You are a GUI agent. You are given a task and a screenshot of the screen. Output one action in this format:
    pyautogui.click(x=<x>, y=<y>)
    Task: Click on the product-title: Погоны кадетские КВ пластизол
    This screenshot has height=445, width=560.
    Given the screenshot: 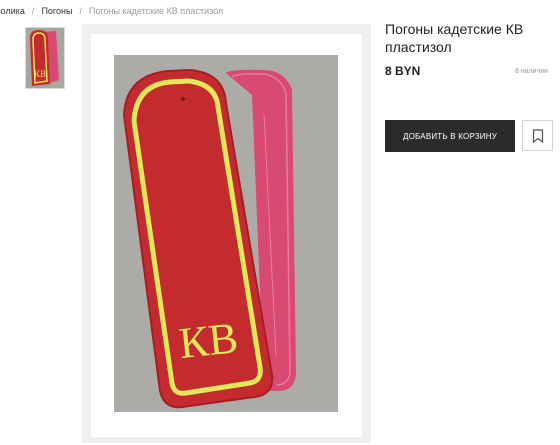 What is the action you would take?
    pyautogui.click(x=454, y=38)
    